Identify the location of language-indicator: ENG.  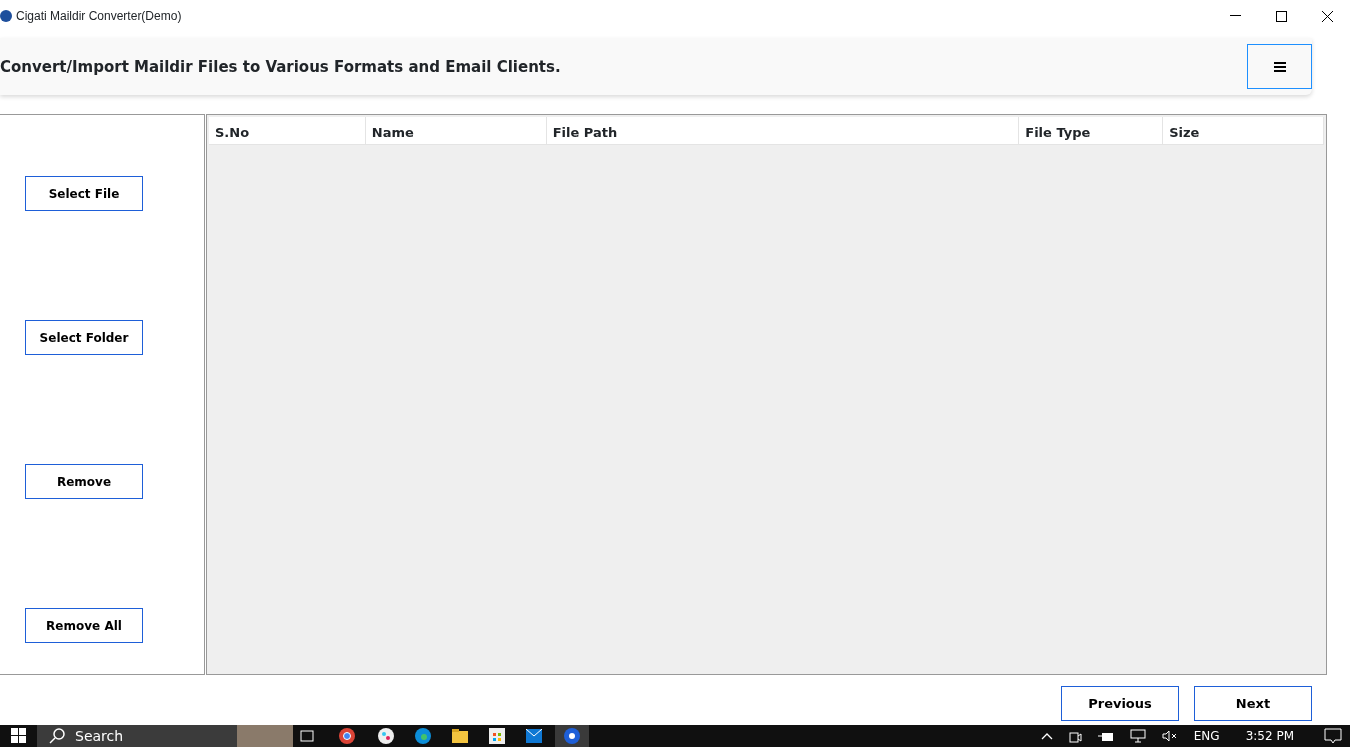
(1206, 736).